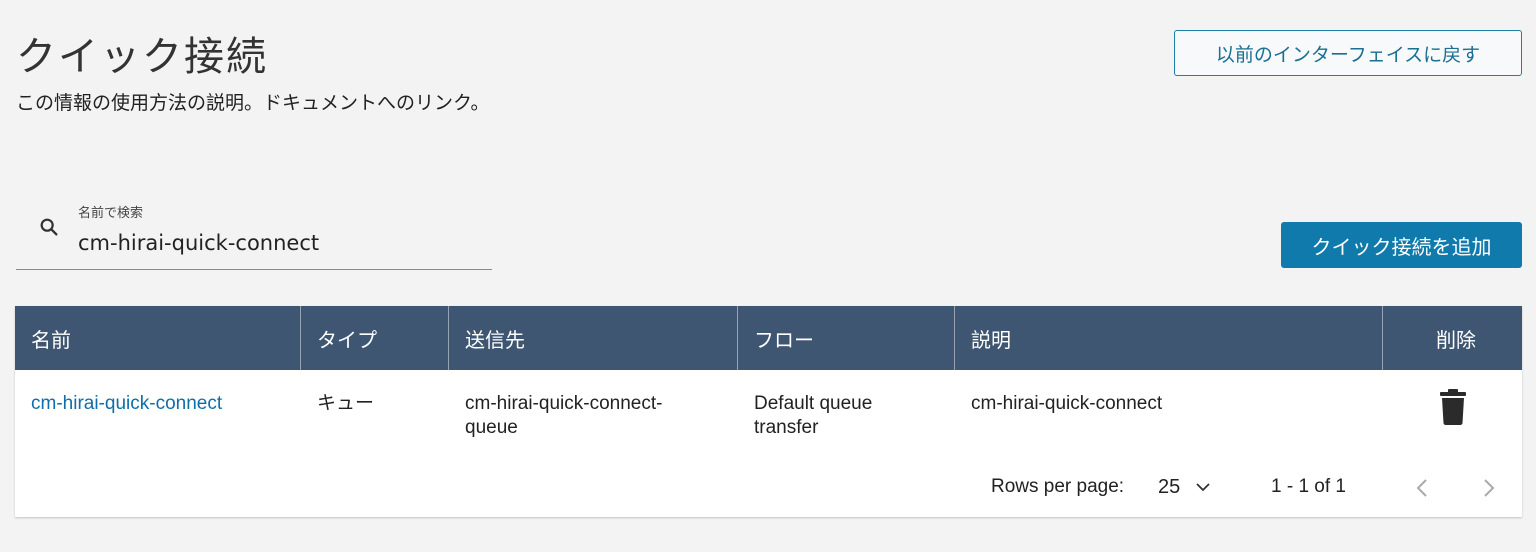  What do you see at coordinates (1489, 488) in the screenshot?
I see `chevron-right-icon` at bounding box center [1489, 488].